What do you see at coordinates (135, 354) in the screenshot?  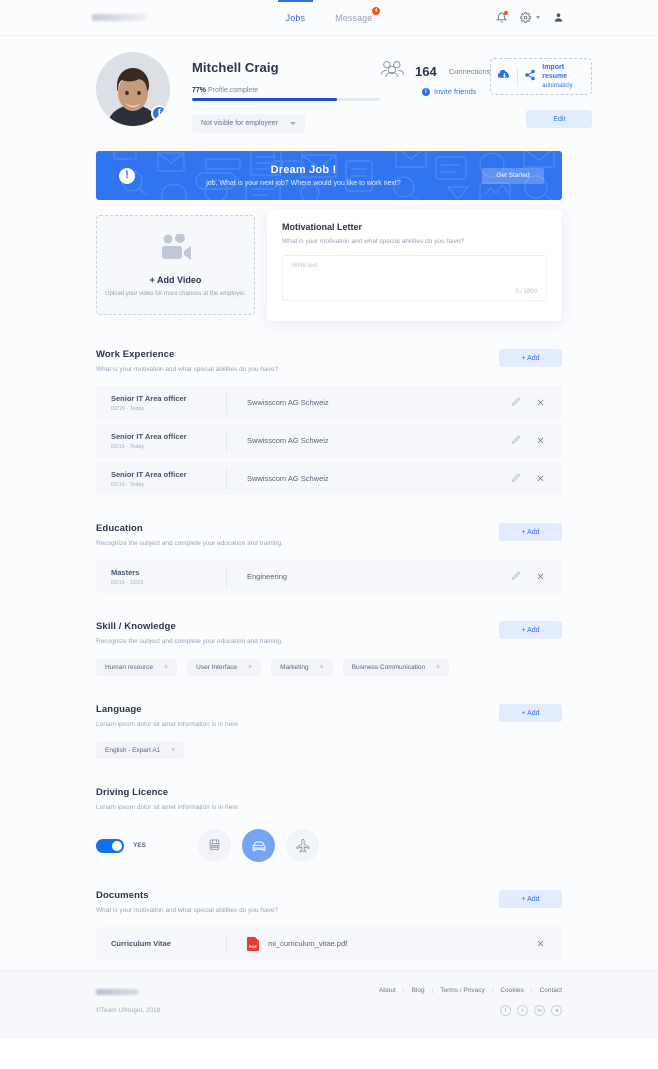 I see `work-experience-title: Work Experience` at bounding box center [135, 354].